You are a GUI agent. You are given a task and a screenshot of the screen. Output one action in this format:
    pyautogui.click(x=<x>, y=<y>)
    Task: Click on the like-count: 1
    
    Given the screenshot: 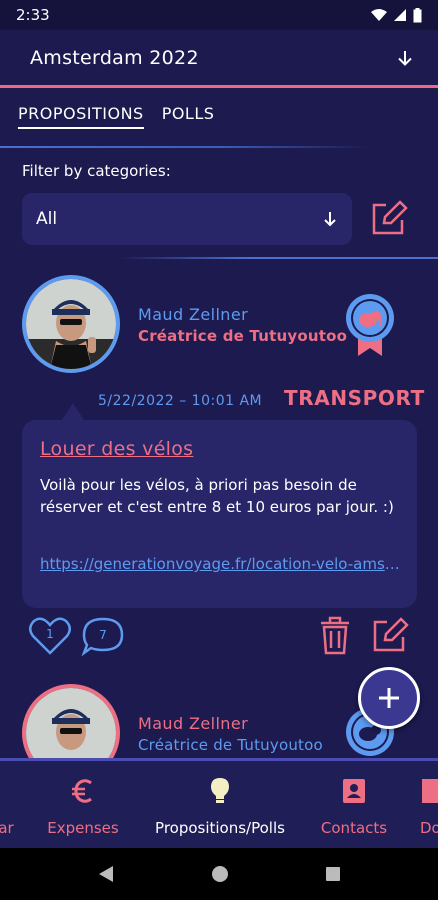 What is the action you would take?
    pyautogui.click(x=50, y=634)
    